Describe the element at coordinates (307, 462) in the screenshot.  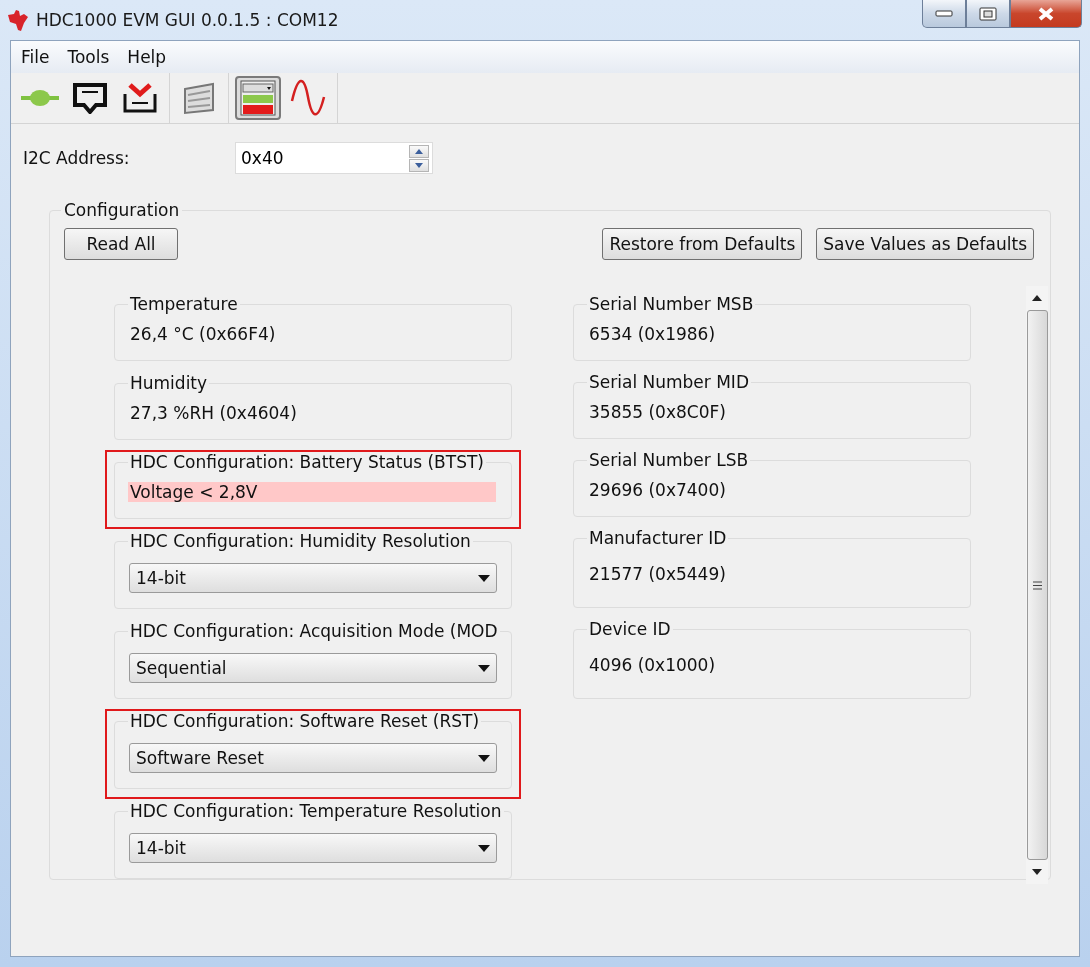
I see `group-label: HDC Configuration: Battery Status (BTST)` at that location.